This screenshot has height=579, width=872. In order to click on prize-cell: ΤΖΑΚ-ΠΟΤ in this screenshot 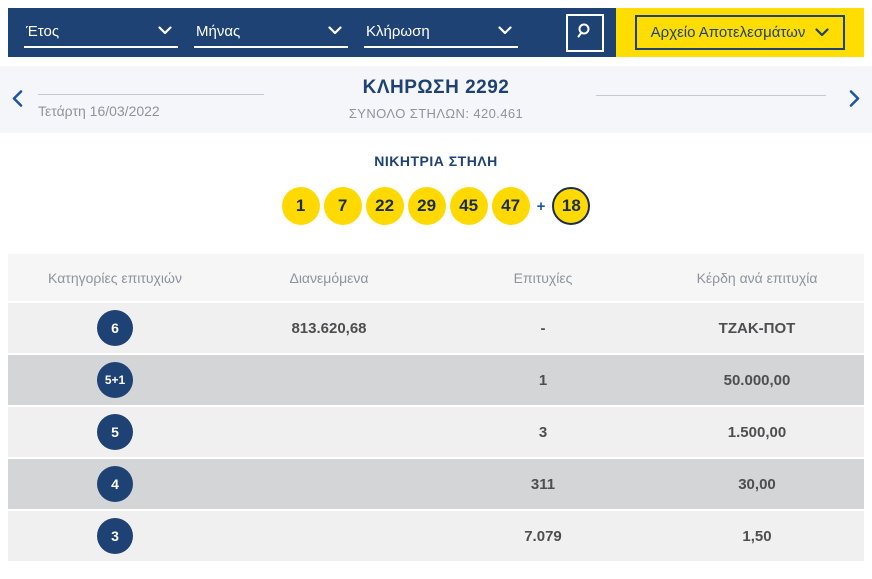, I will do `click(757, 328)`.